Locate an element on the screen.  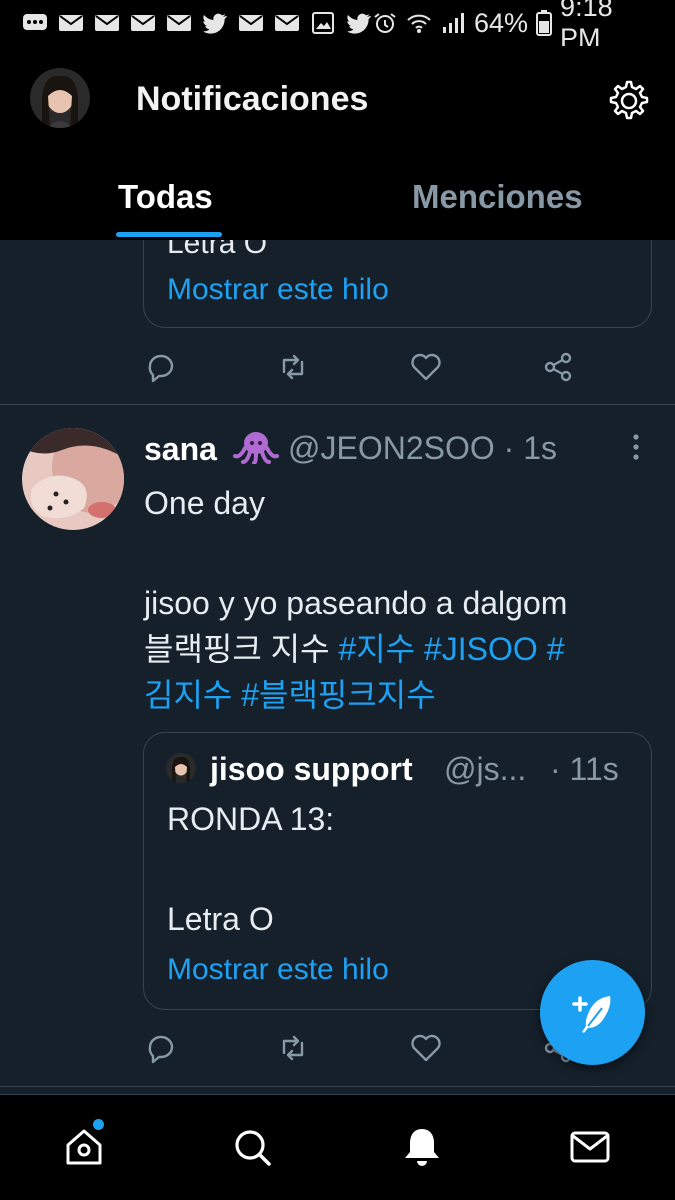
hashtag-links: #지수 #JISOO # is located at coordinates (451, 649).